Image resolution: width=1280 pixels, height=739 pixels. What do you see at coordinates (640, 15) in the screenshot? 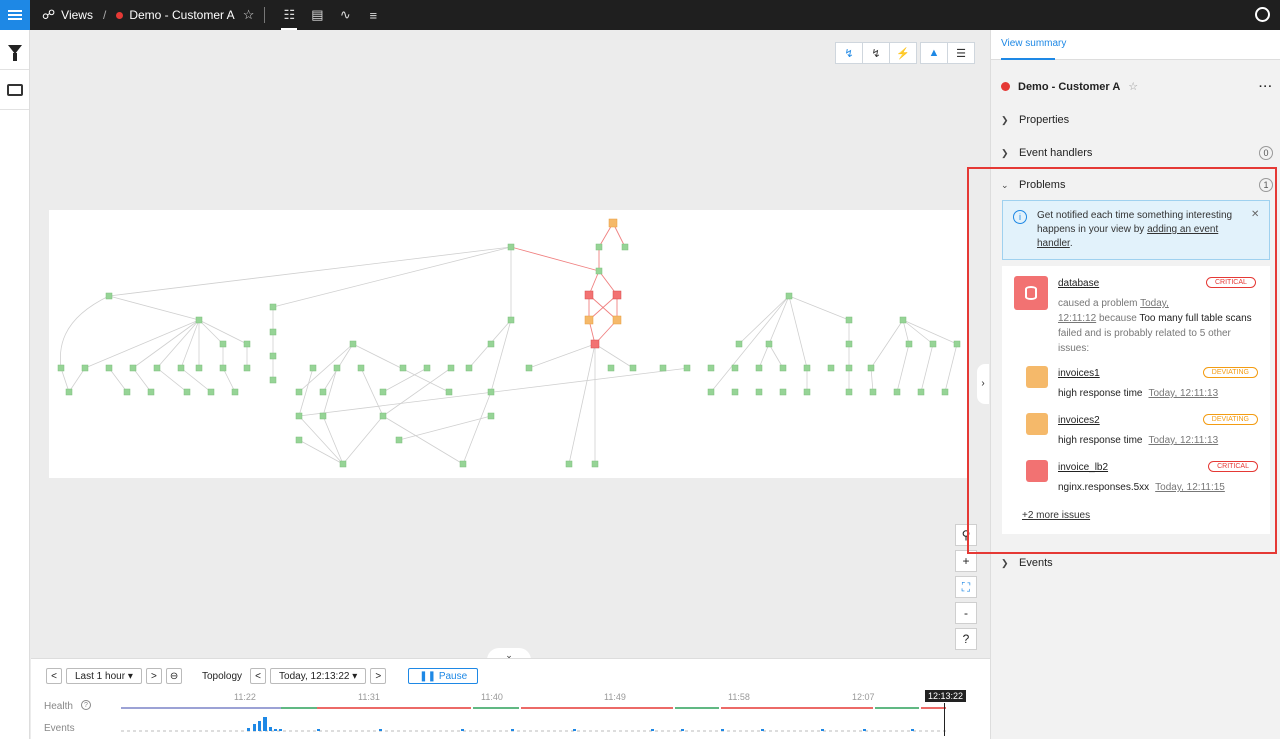
I see `top-bar: ☍ Views / Demo - Customer A ☆ ☷ ▤ ∿ ≡` at bounding box center [640, 15].